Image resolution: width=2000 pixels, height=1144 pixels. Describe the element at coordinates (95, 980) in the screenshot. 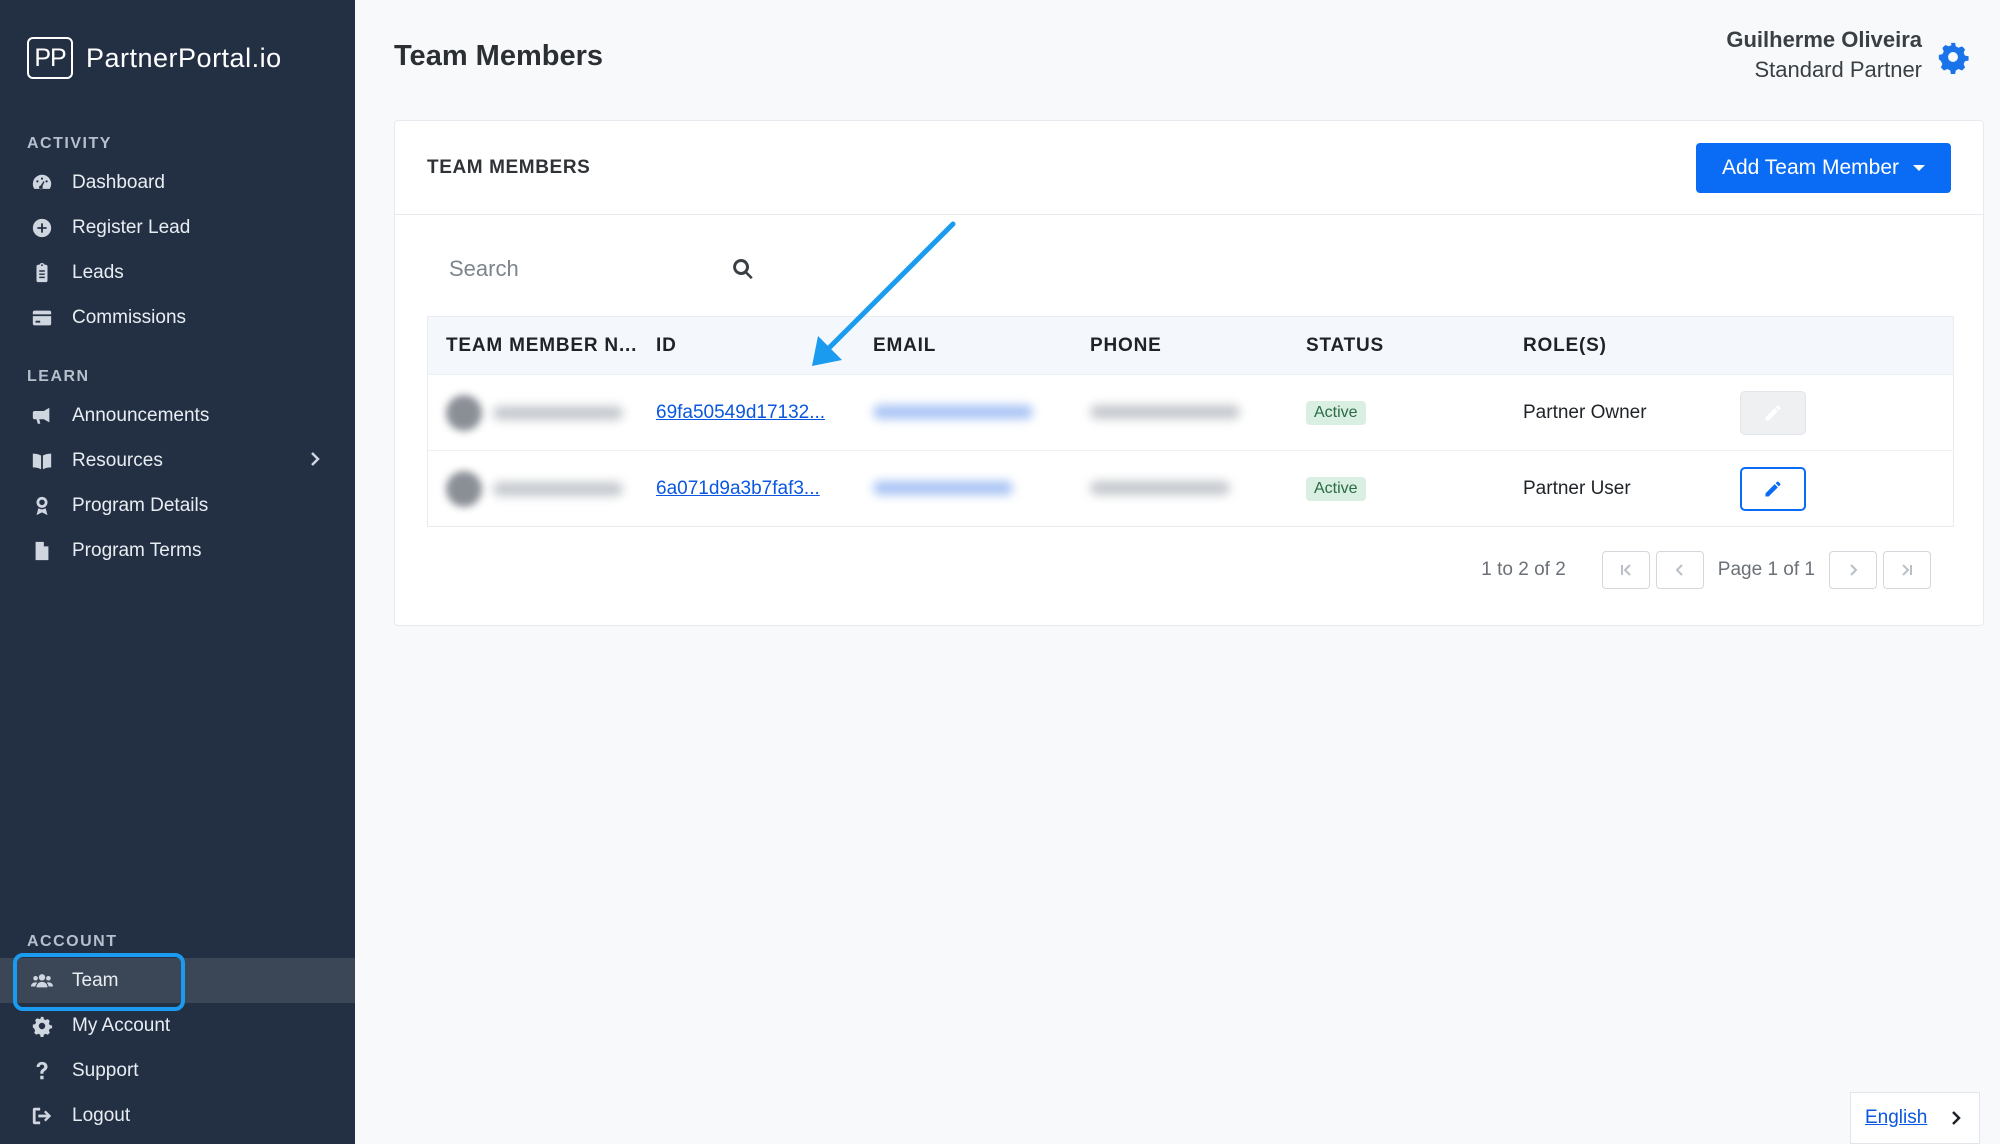

I see `sidebar-item-label: Team` at that location.